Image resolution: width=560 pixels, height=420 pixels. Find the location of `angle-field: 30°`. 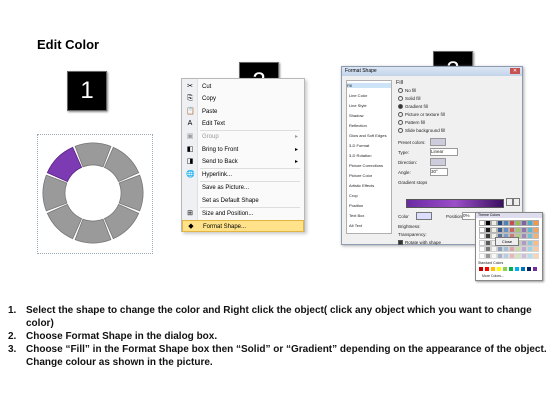

angle-field: 30° is located at coordinates (439, 172).